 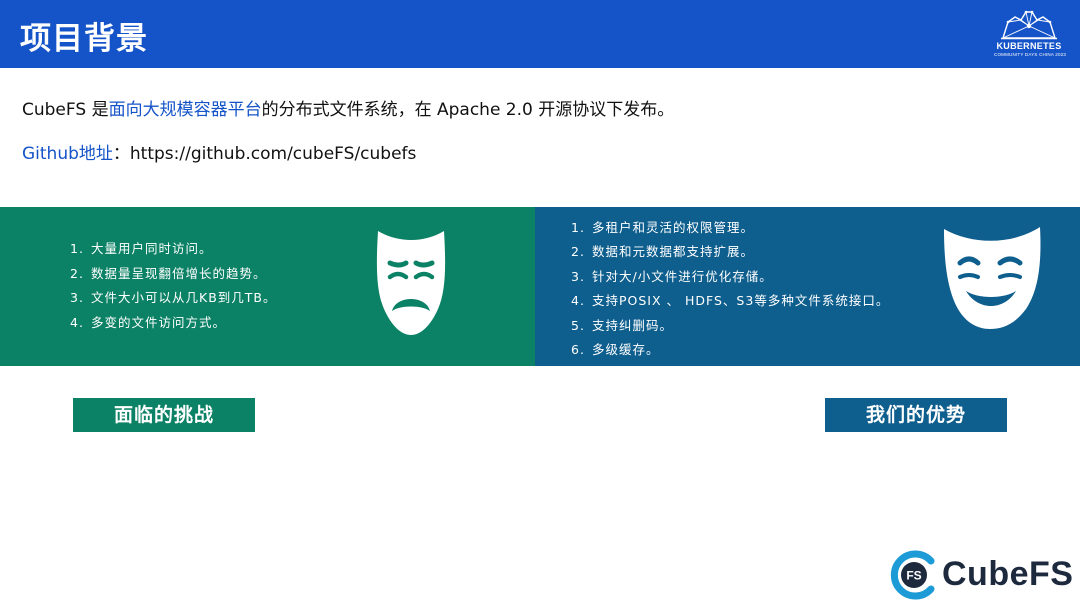 I want to click on kubernetes-logo-text: KUBERNETES, so click(x=1029, y=46).